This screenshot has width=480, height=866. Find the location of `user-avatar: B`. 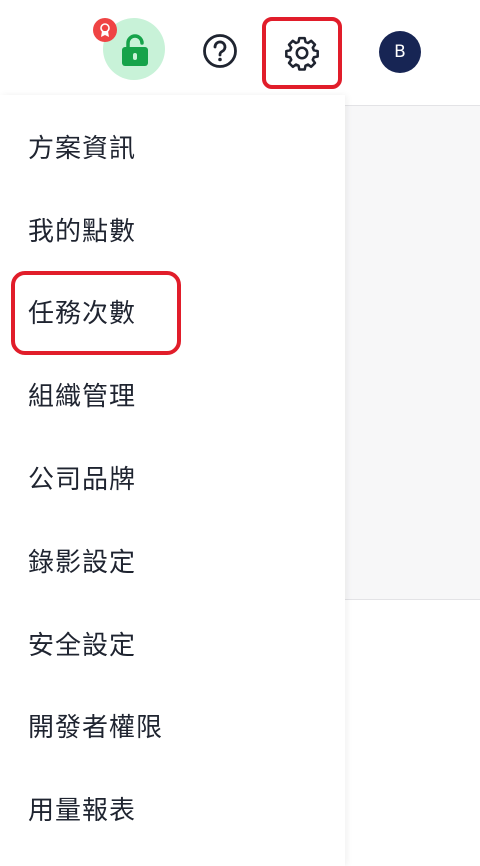

user-avatar: B is located at coordinates (400, 52).